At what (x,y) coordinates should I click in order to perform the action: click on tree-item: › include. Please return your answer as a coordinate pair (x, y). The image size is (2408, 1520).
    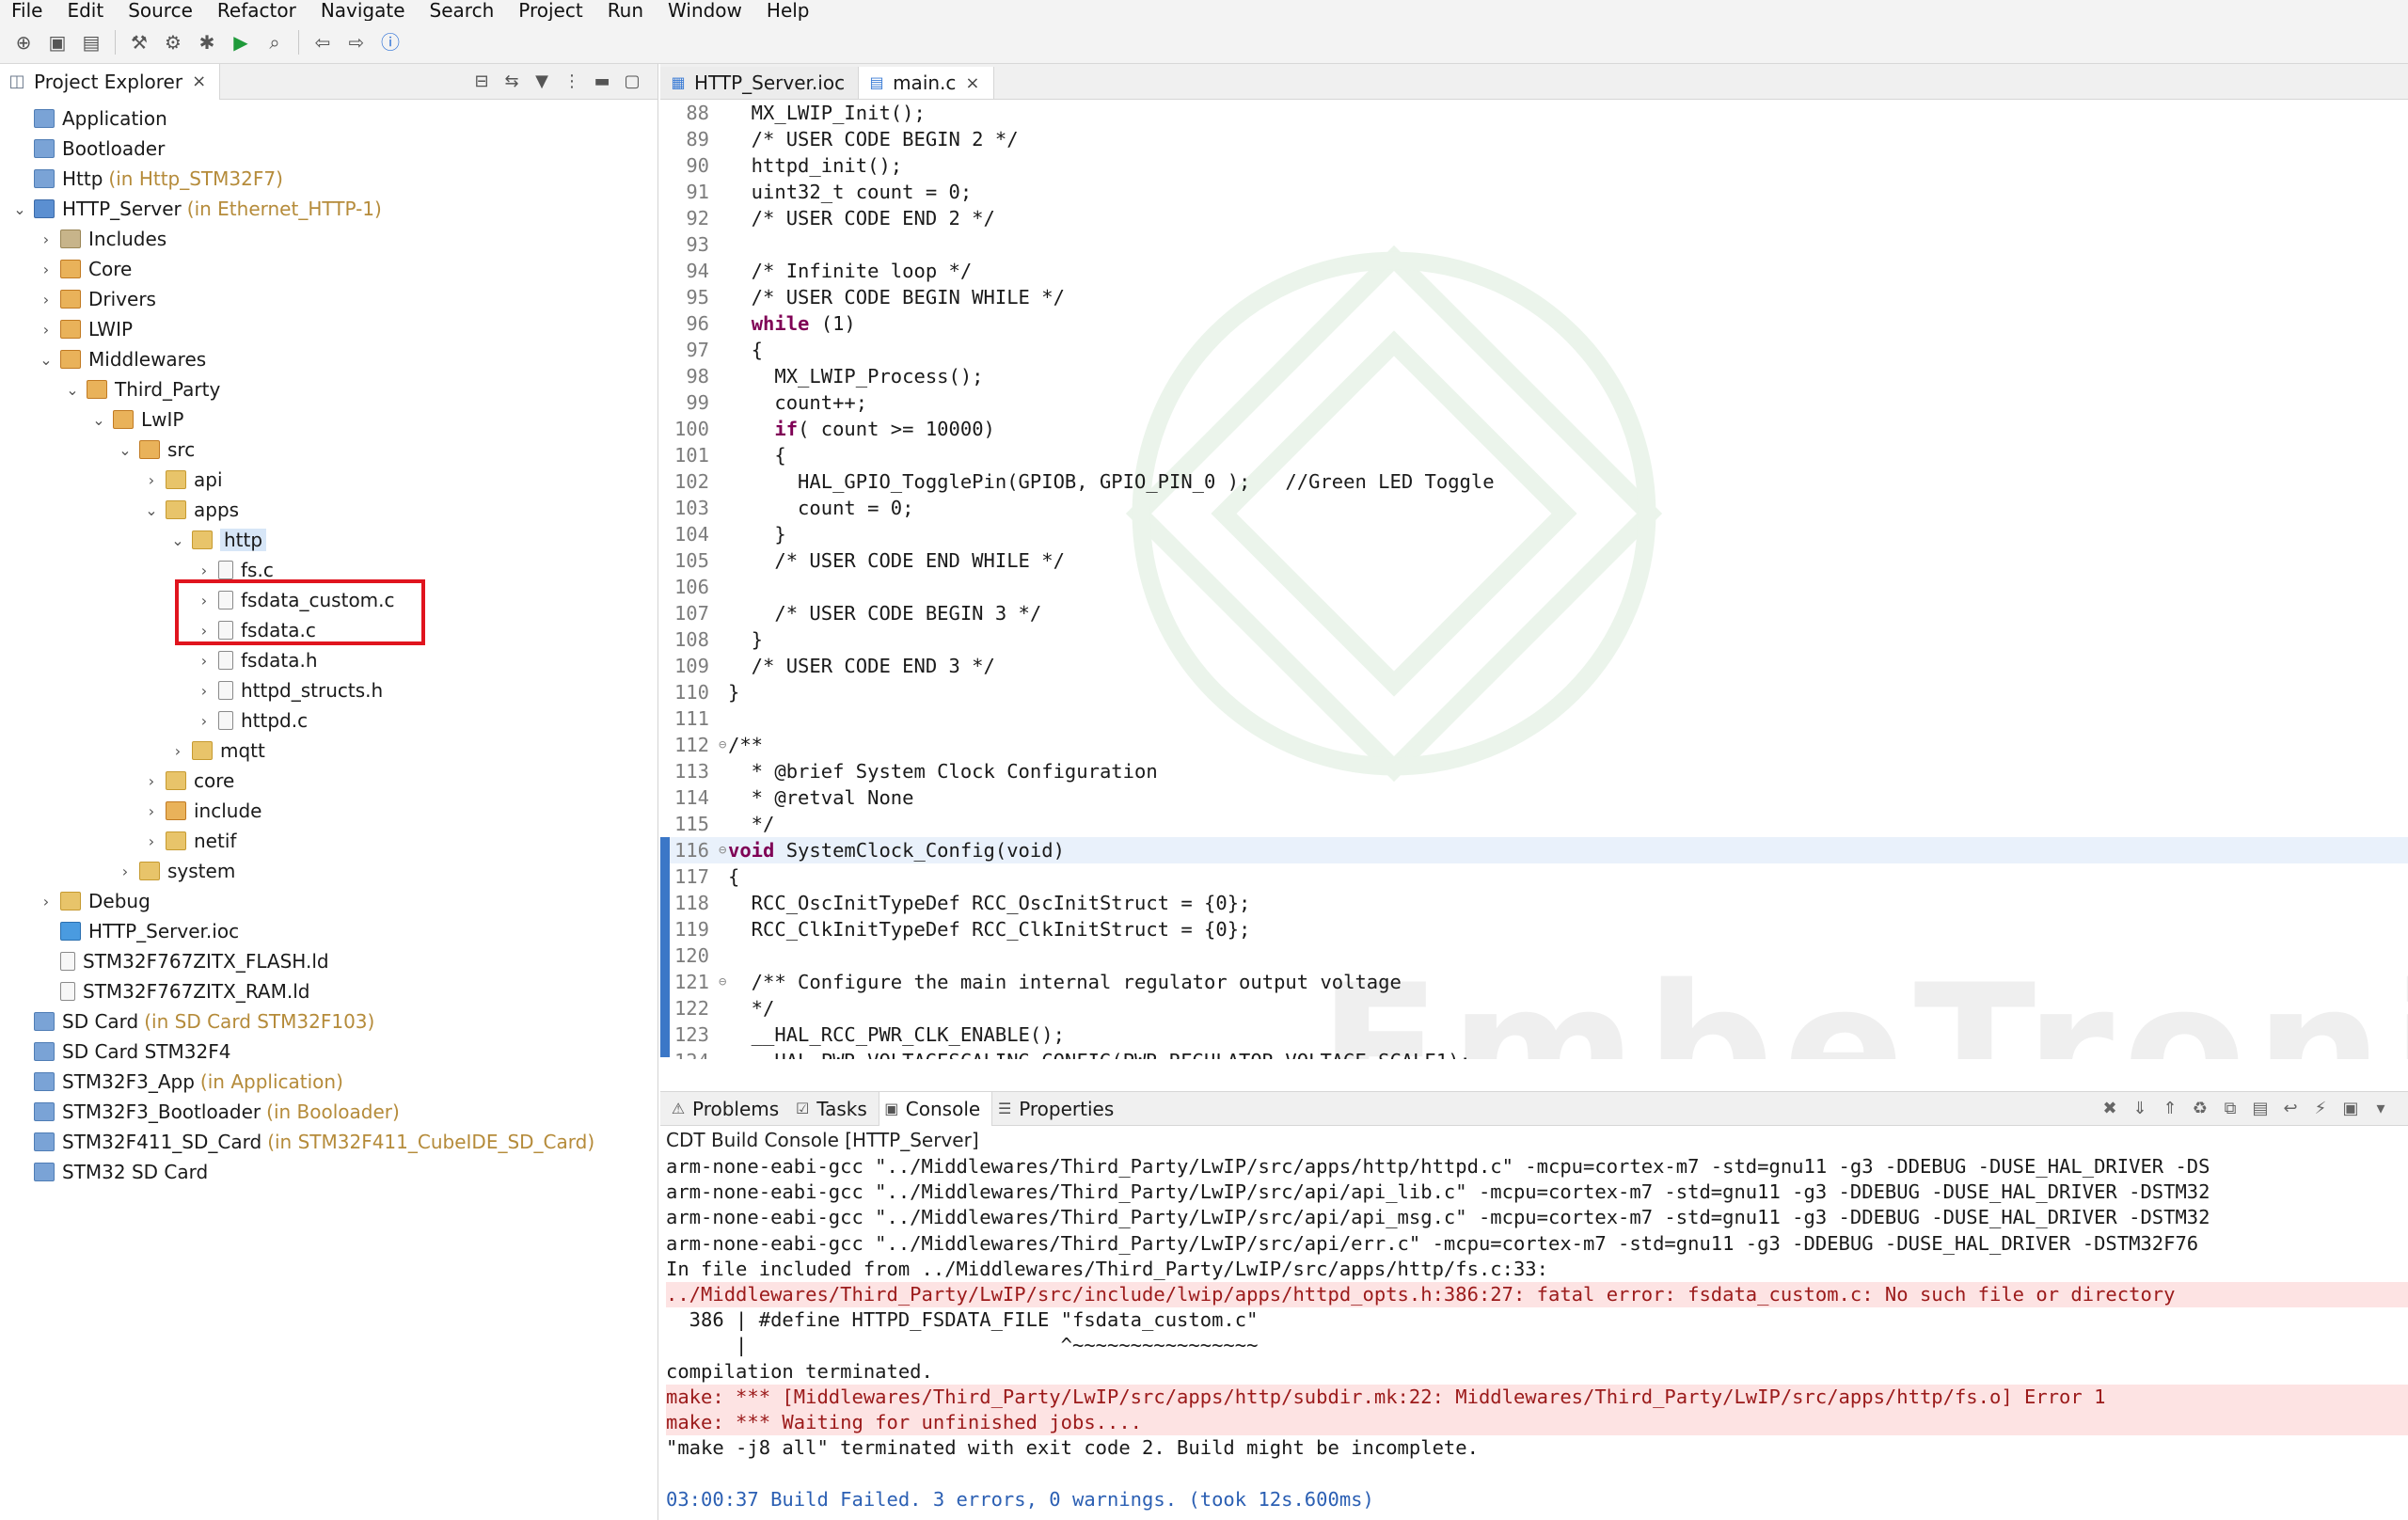
    Looking at the image, I should click on (203, 811).